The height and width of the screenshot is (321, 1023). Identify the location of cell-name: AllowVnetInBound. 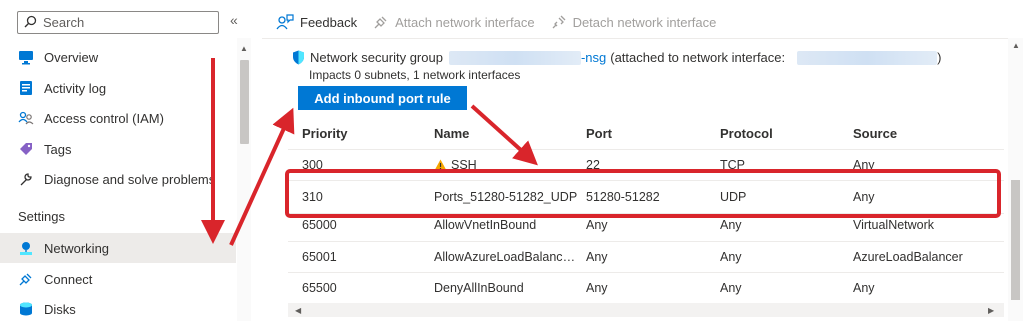
(485, 225).